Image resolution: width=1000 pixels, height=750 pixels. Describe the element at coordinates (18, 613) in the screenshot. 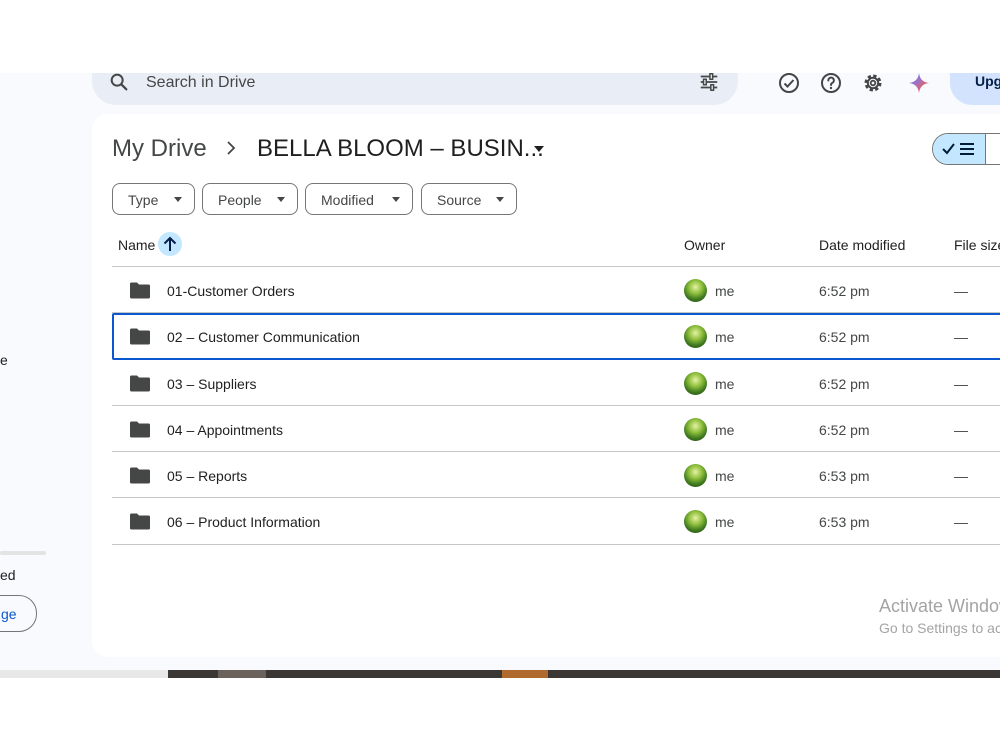

I see `get-storage-button: ge` at that location.